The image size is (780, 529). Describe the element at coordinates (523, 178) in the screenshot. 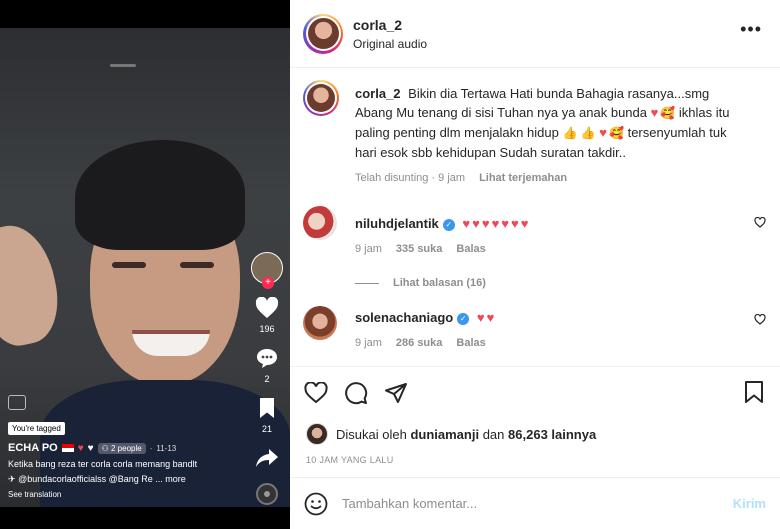

I see `caption-see-translation: Lihat terjemahan` at that location.